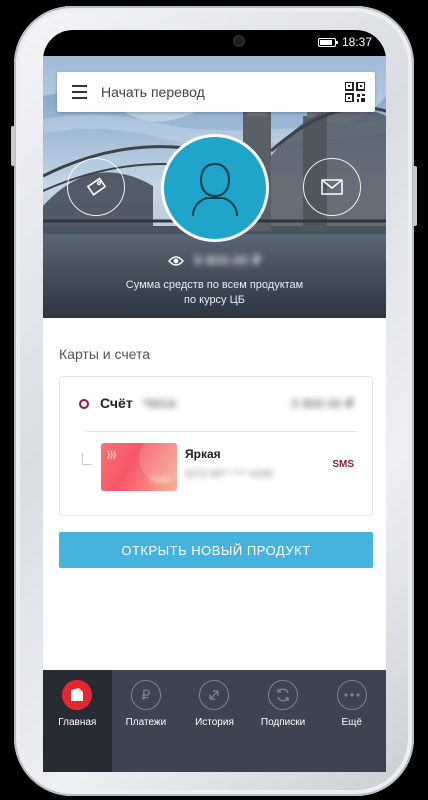  I want to click on status-right: 18:37, so click(344, 42).